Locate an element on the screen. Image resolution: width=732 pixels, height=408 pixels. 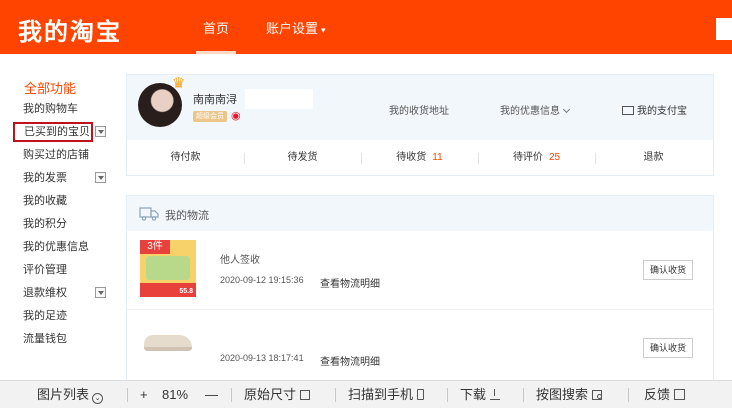
sidebar-item-invoice: 我的发票 is located at coordinates (45, 178).